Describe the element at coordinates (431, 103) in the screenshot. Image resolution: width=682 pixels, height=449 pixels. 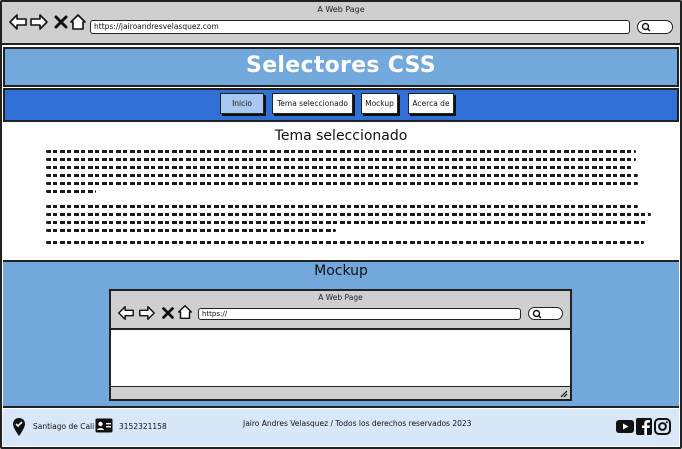
I see `nav-item-acerca-de: Acerca de` at that location.